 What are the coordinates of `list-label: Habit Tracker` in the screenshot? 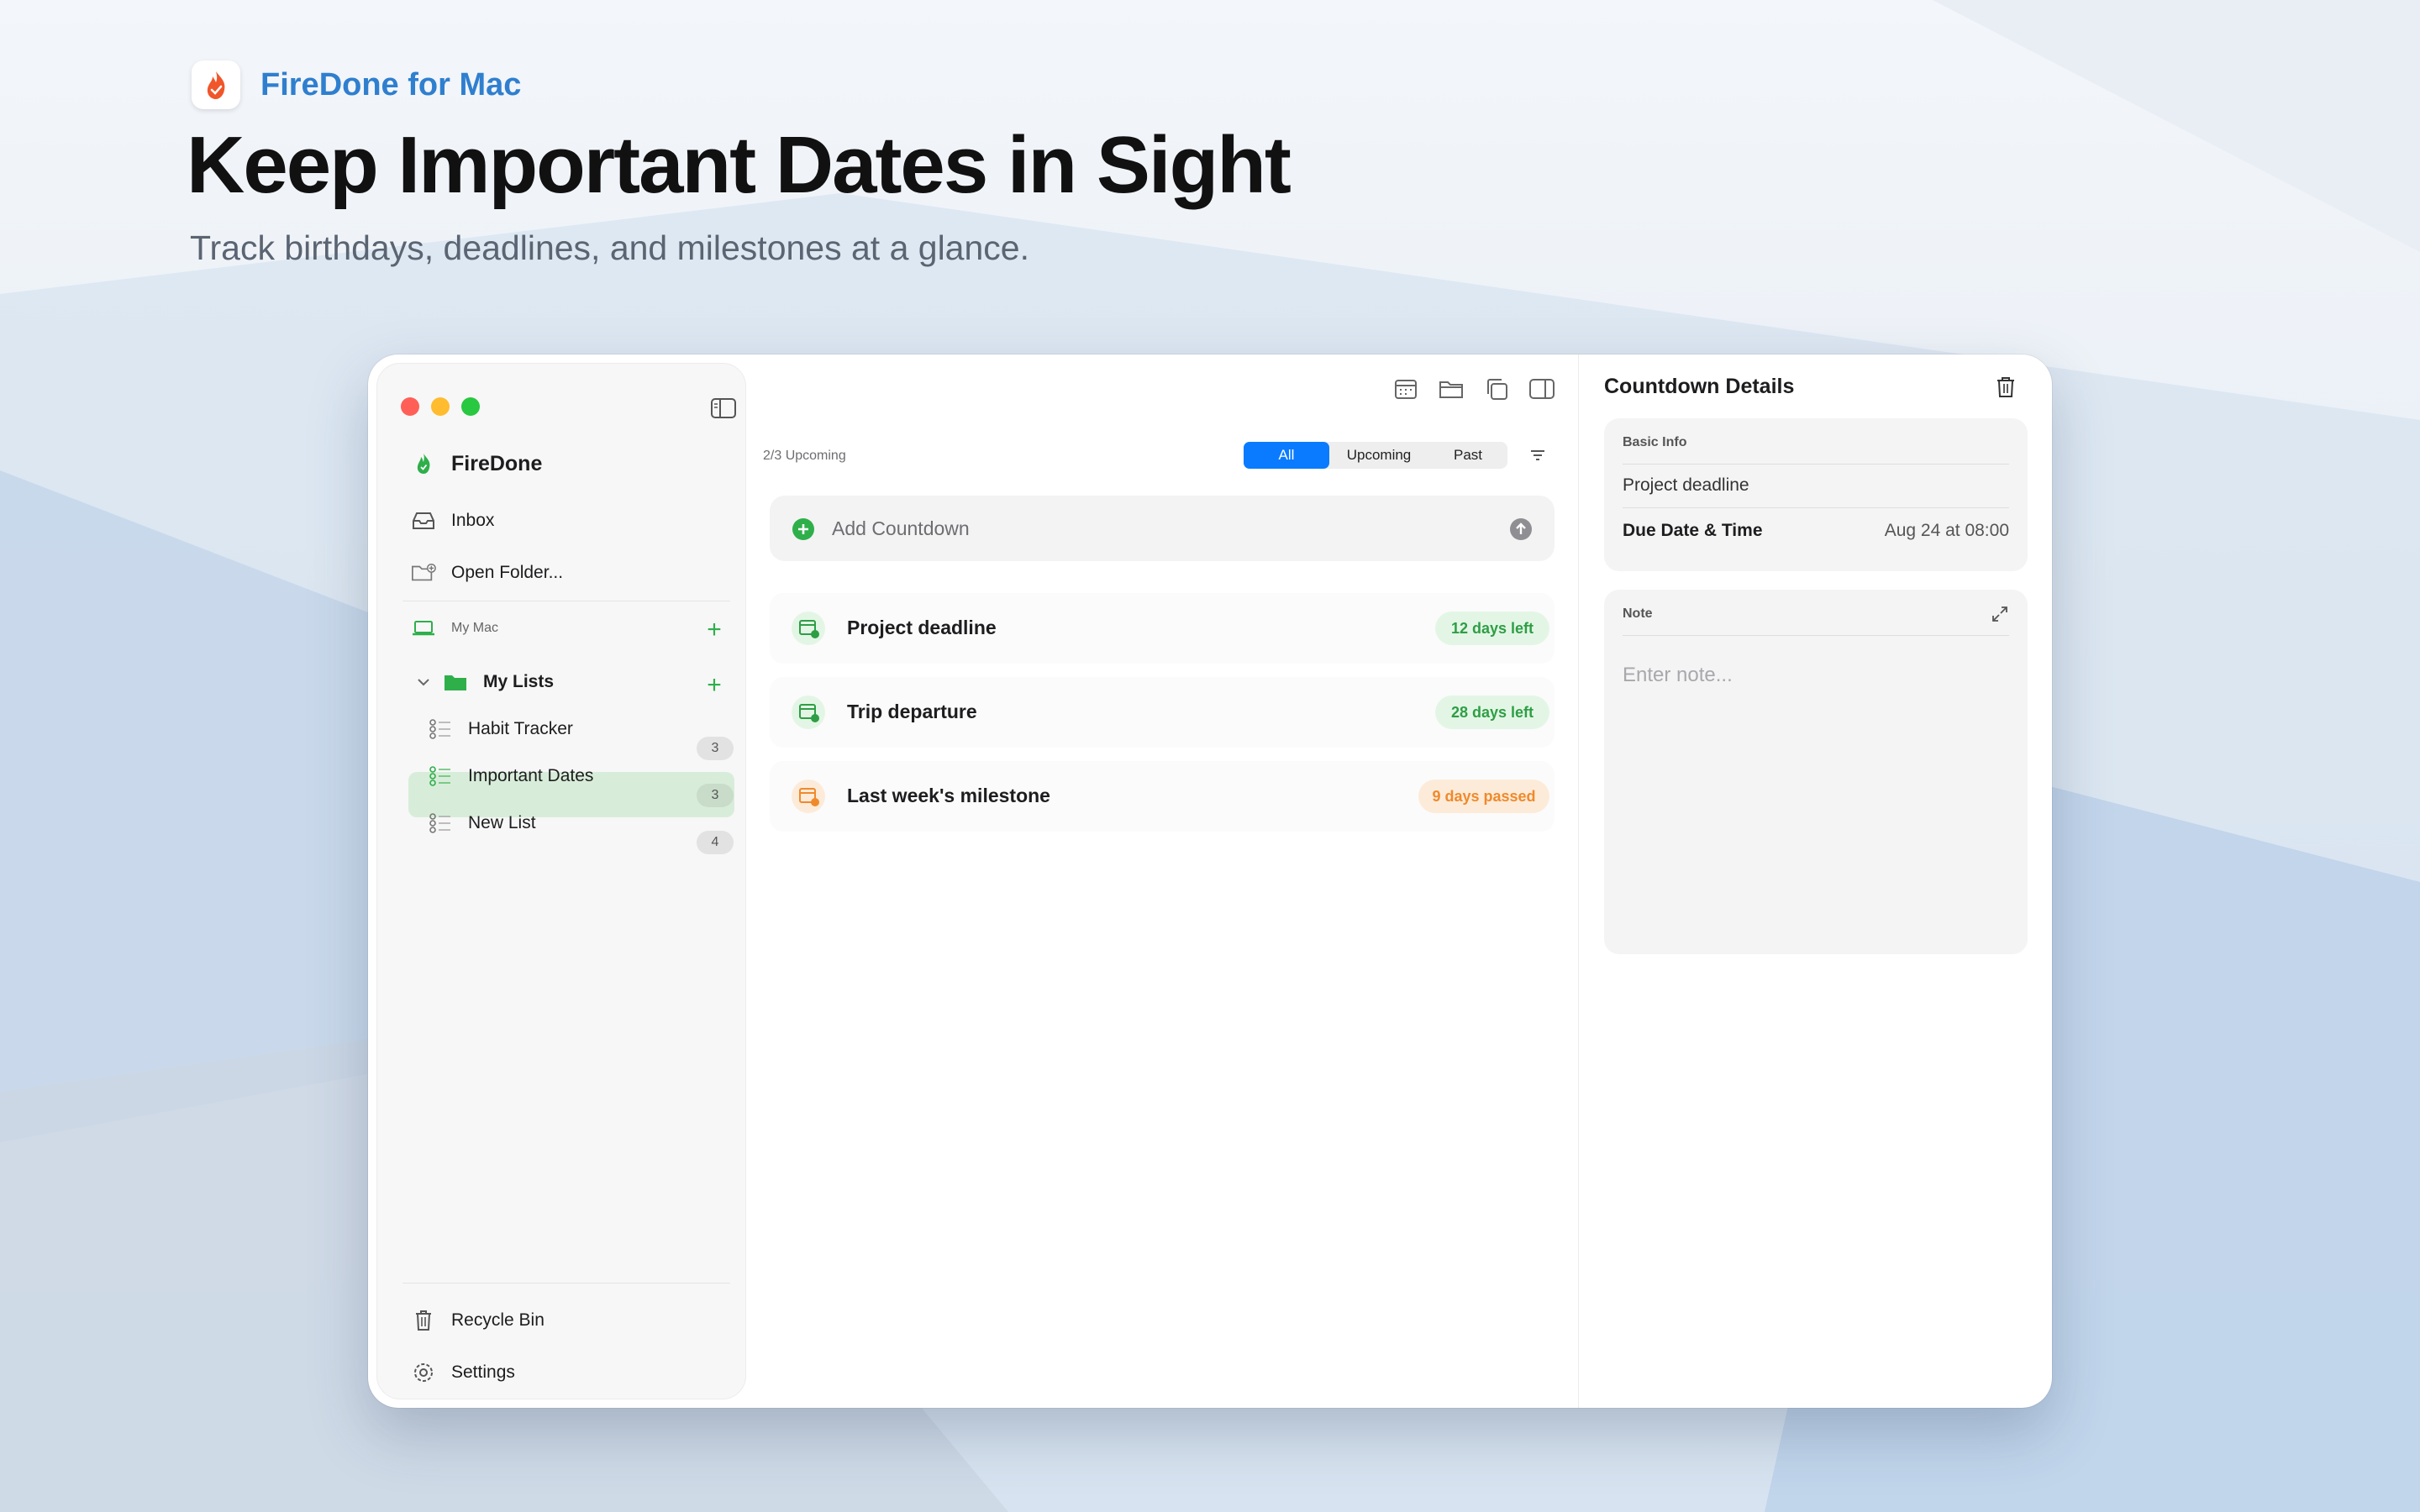 It's located at (521, 728).